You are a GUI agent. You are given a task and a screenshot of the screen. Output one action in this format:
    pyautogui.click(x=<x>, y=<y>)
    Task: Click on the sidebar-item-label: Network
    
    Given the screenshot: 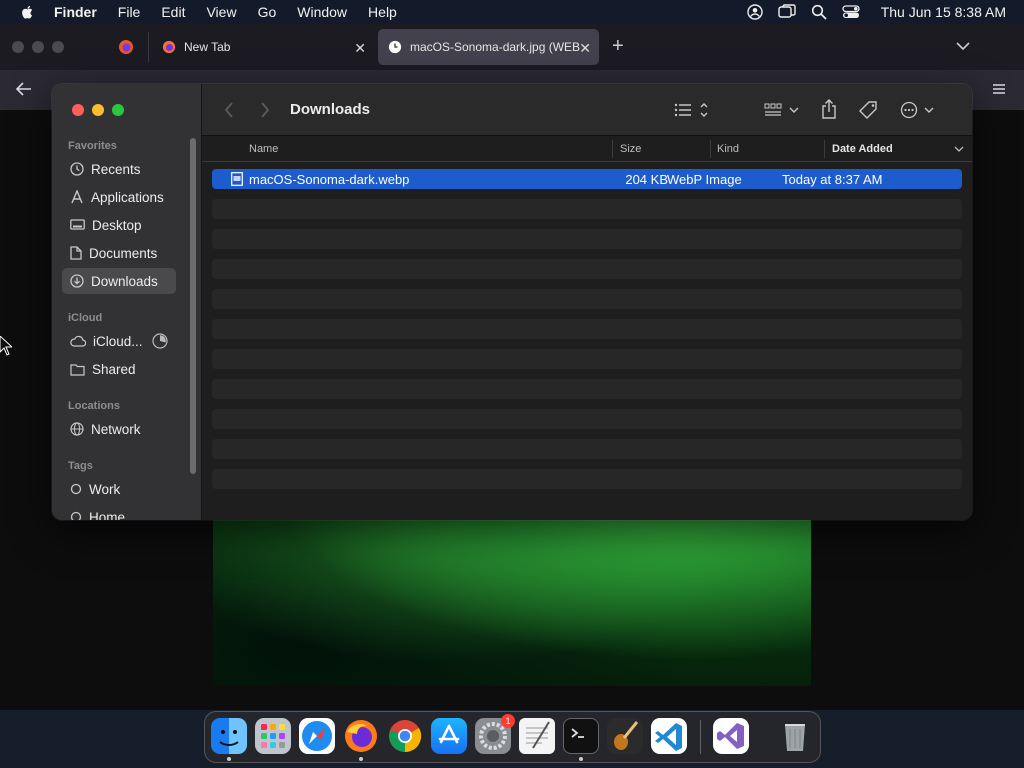 What is the action you would take?
    pyautogui.click(x=116, y=429)
    